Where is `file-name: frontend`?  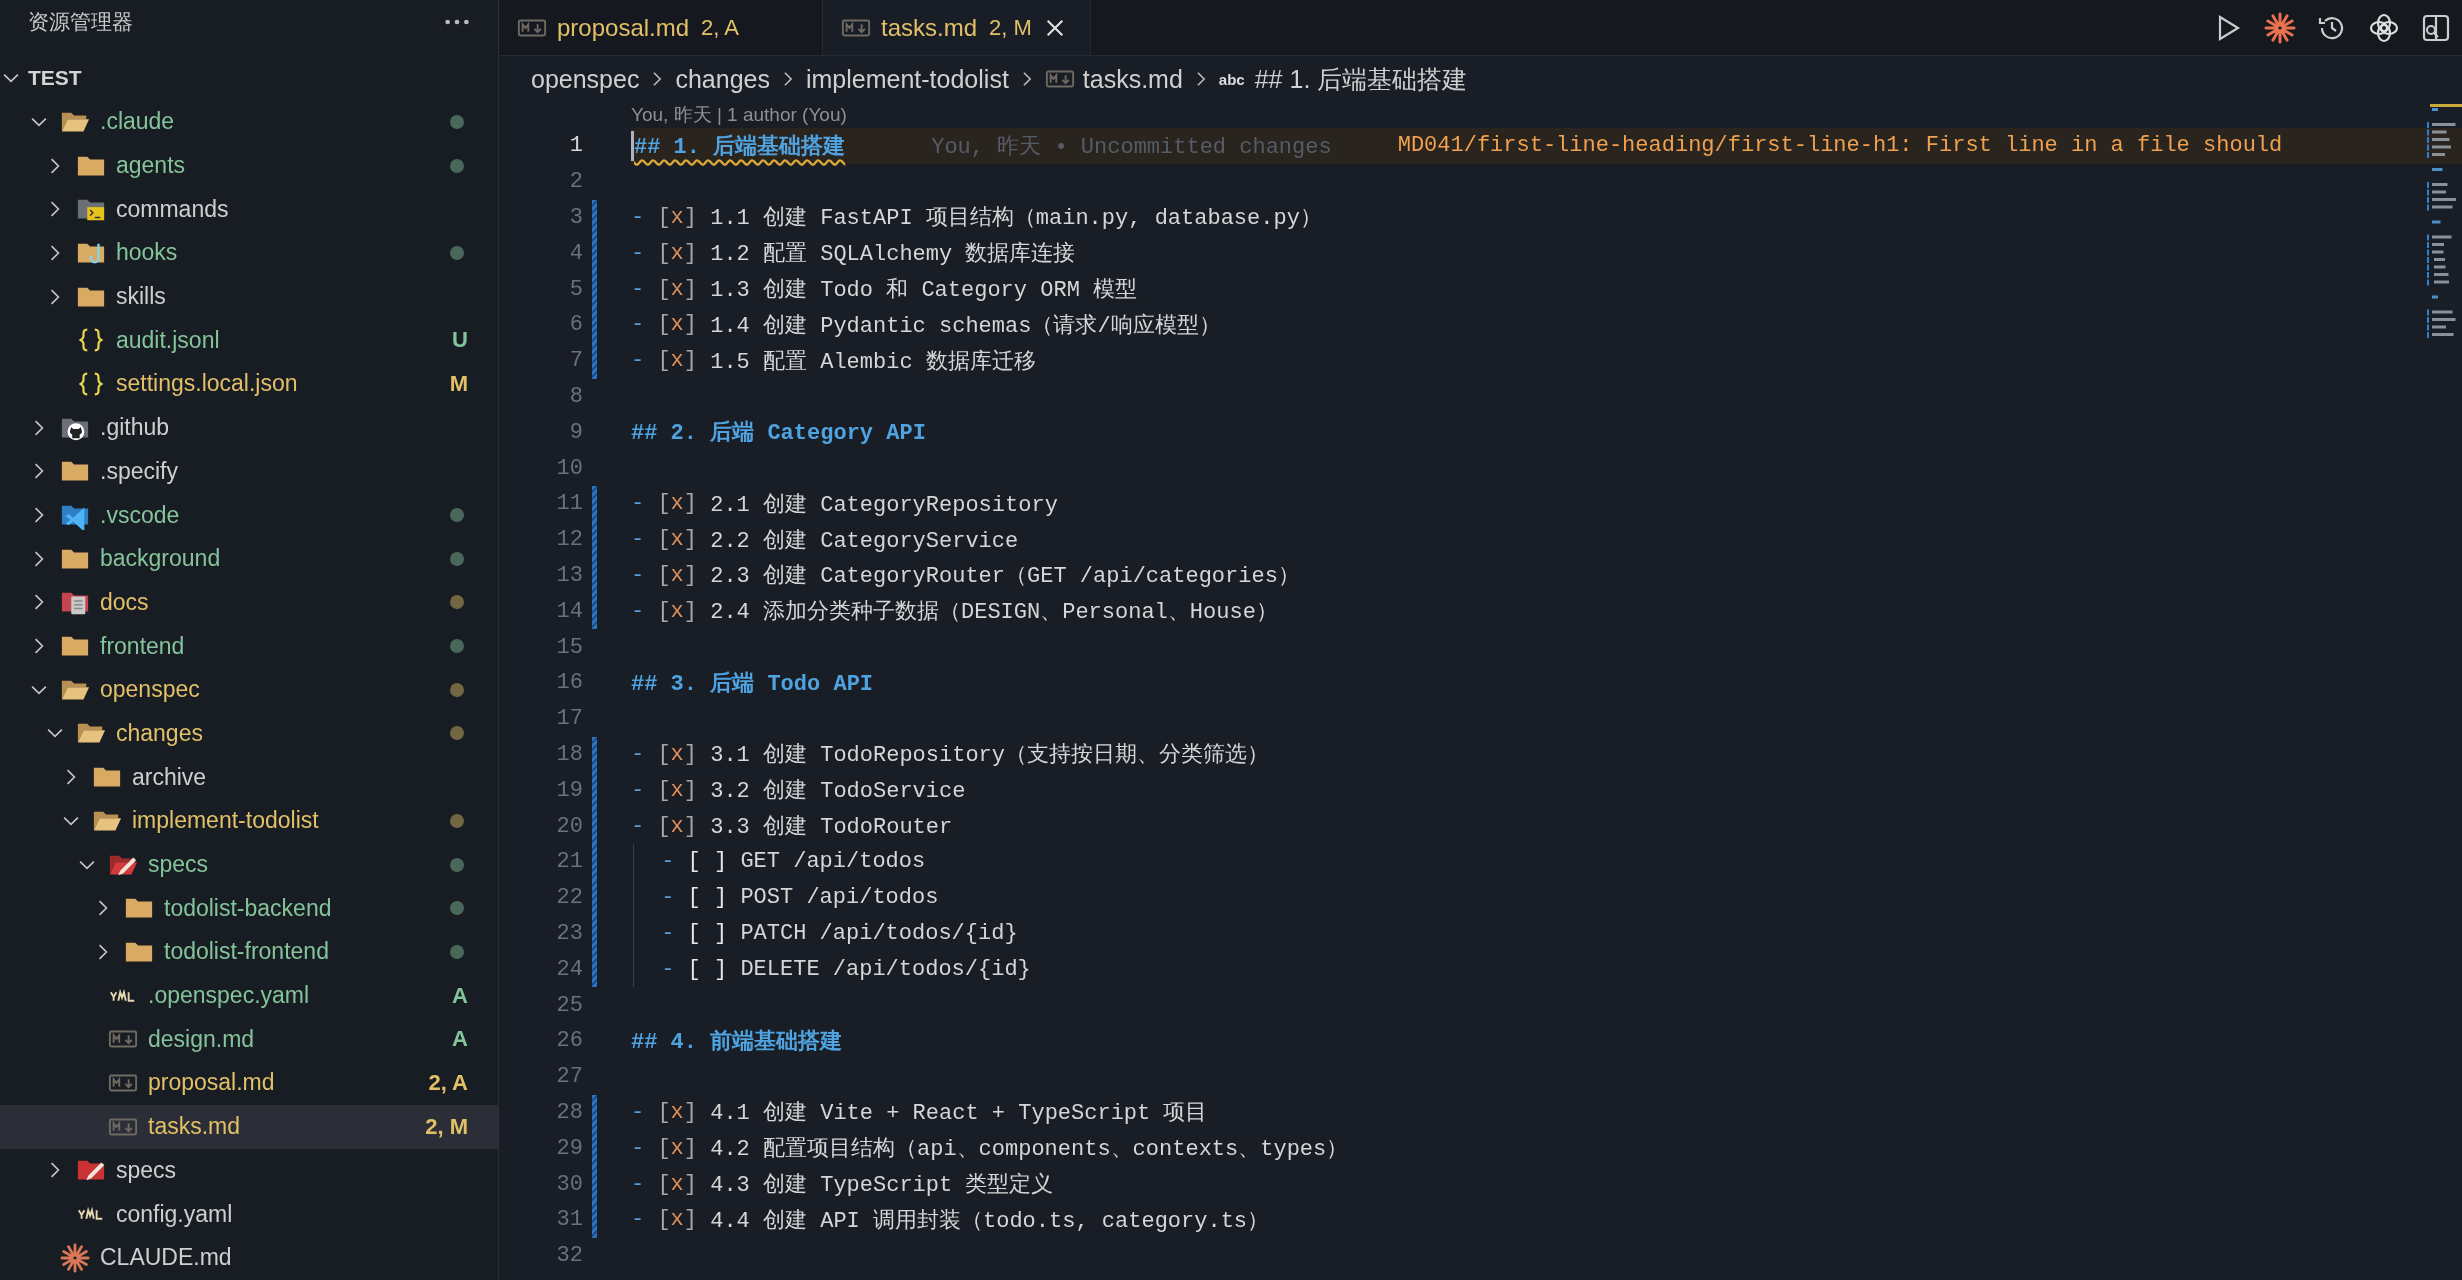
file-name: frontend is located at coordinates (142, 646).